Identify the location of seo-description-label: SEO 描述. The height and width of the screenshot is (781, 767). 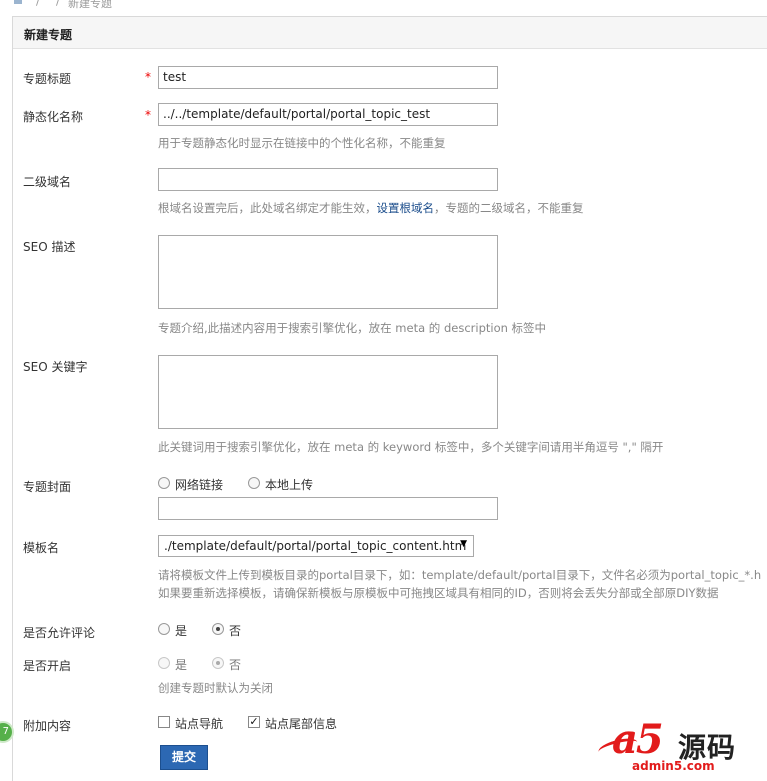
(49, 247).